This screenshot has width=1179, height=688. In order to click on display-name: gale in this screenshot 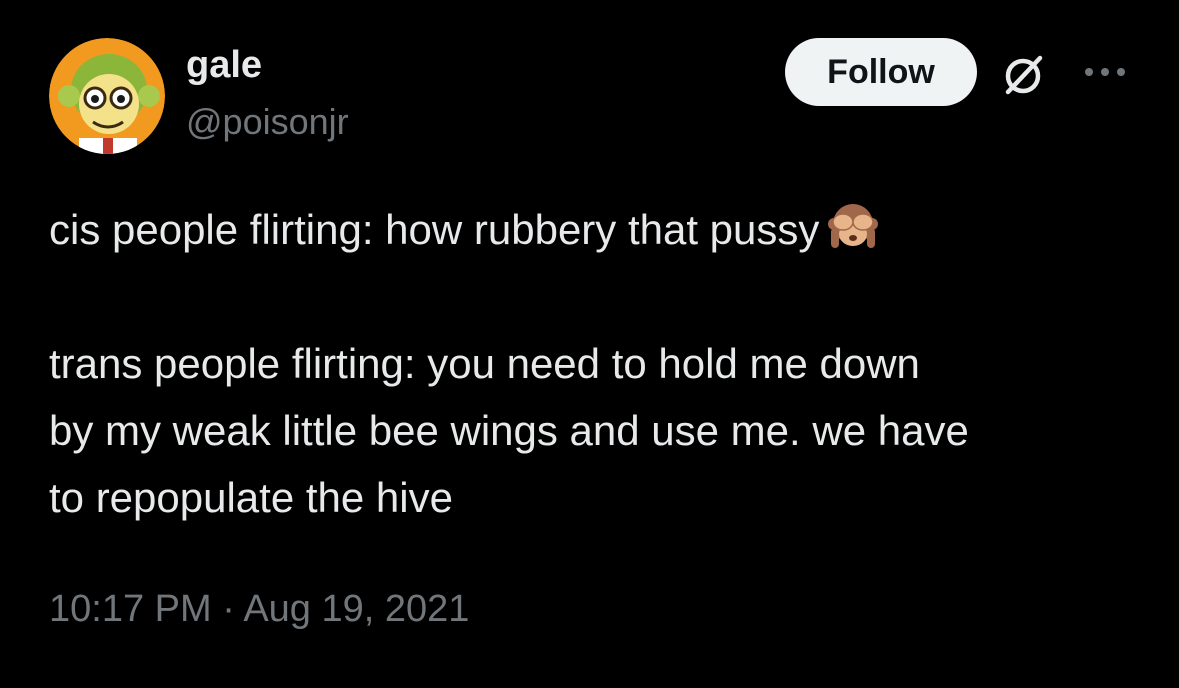, I will do `click(224, 65)`.